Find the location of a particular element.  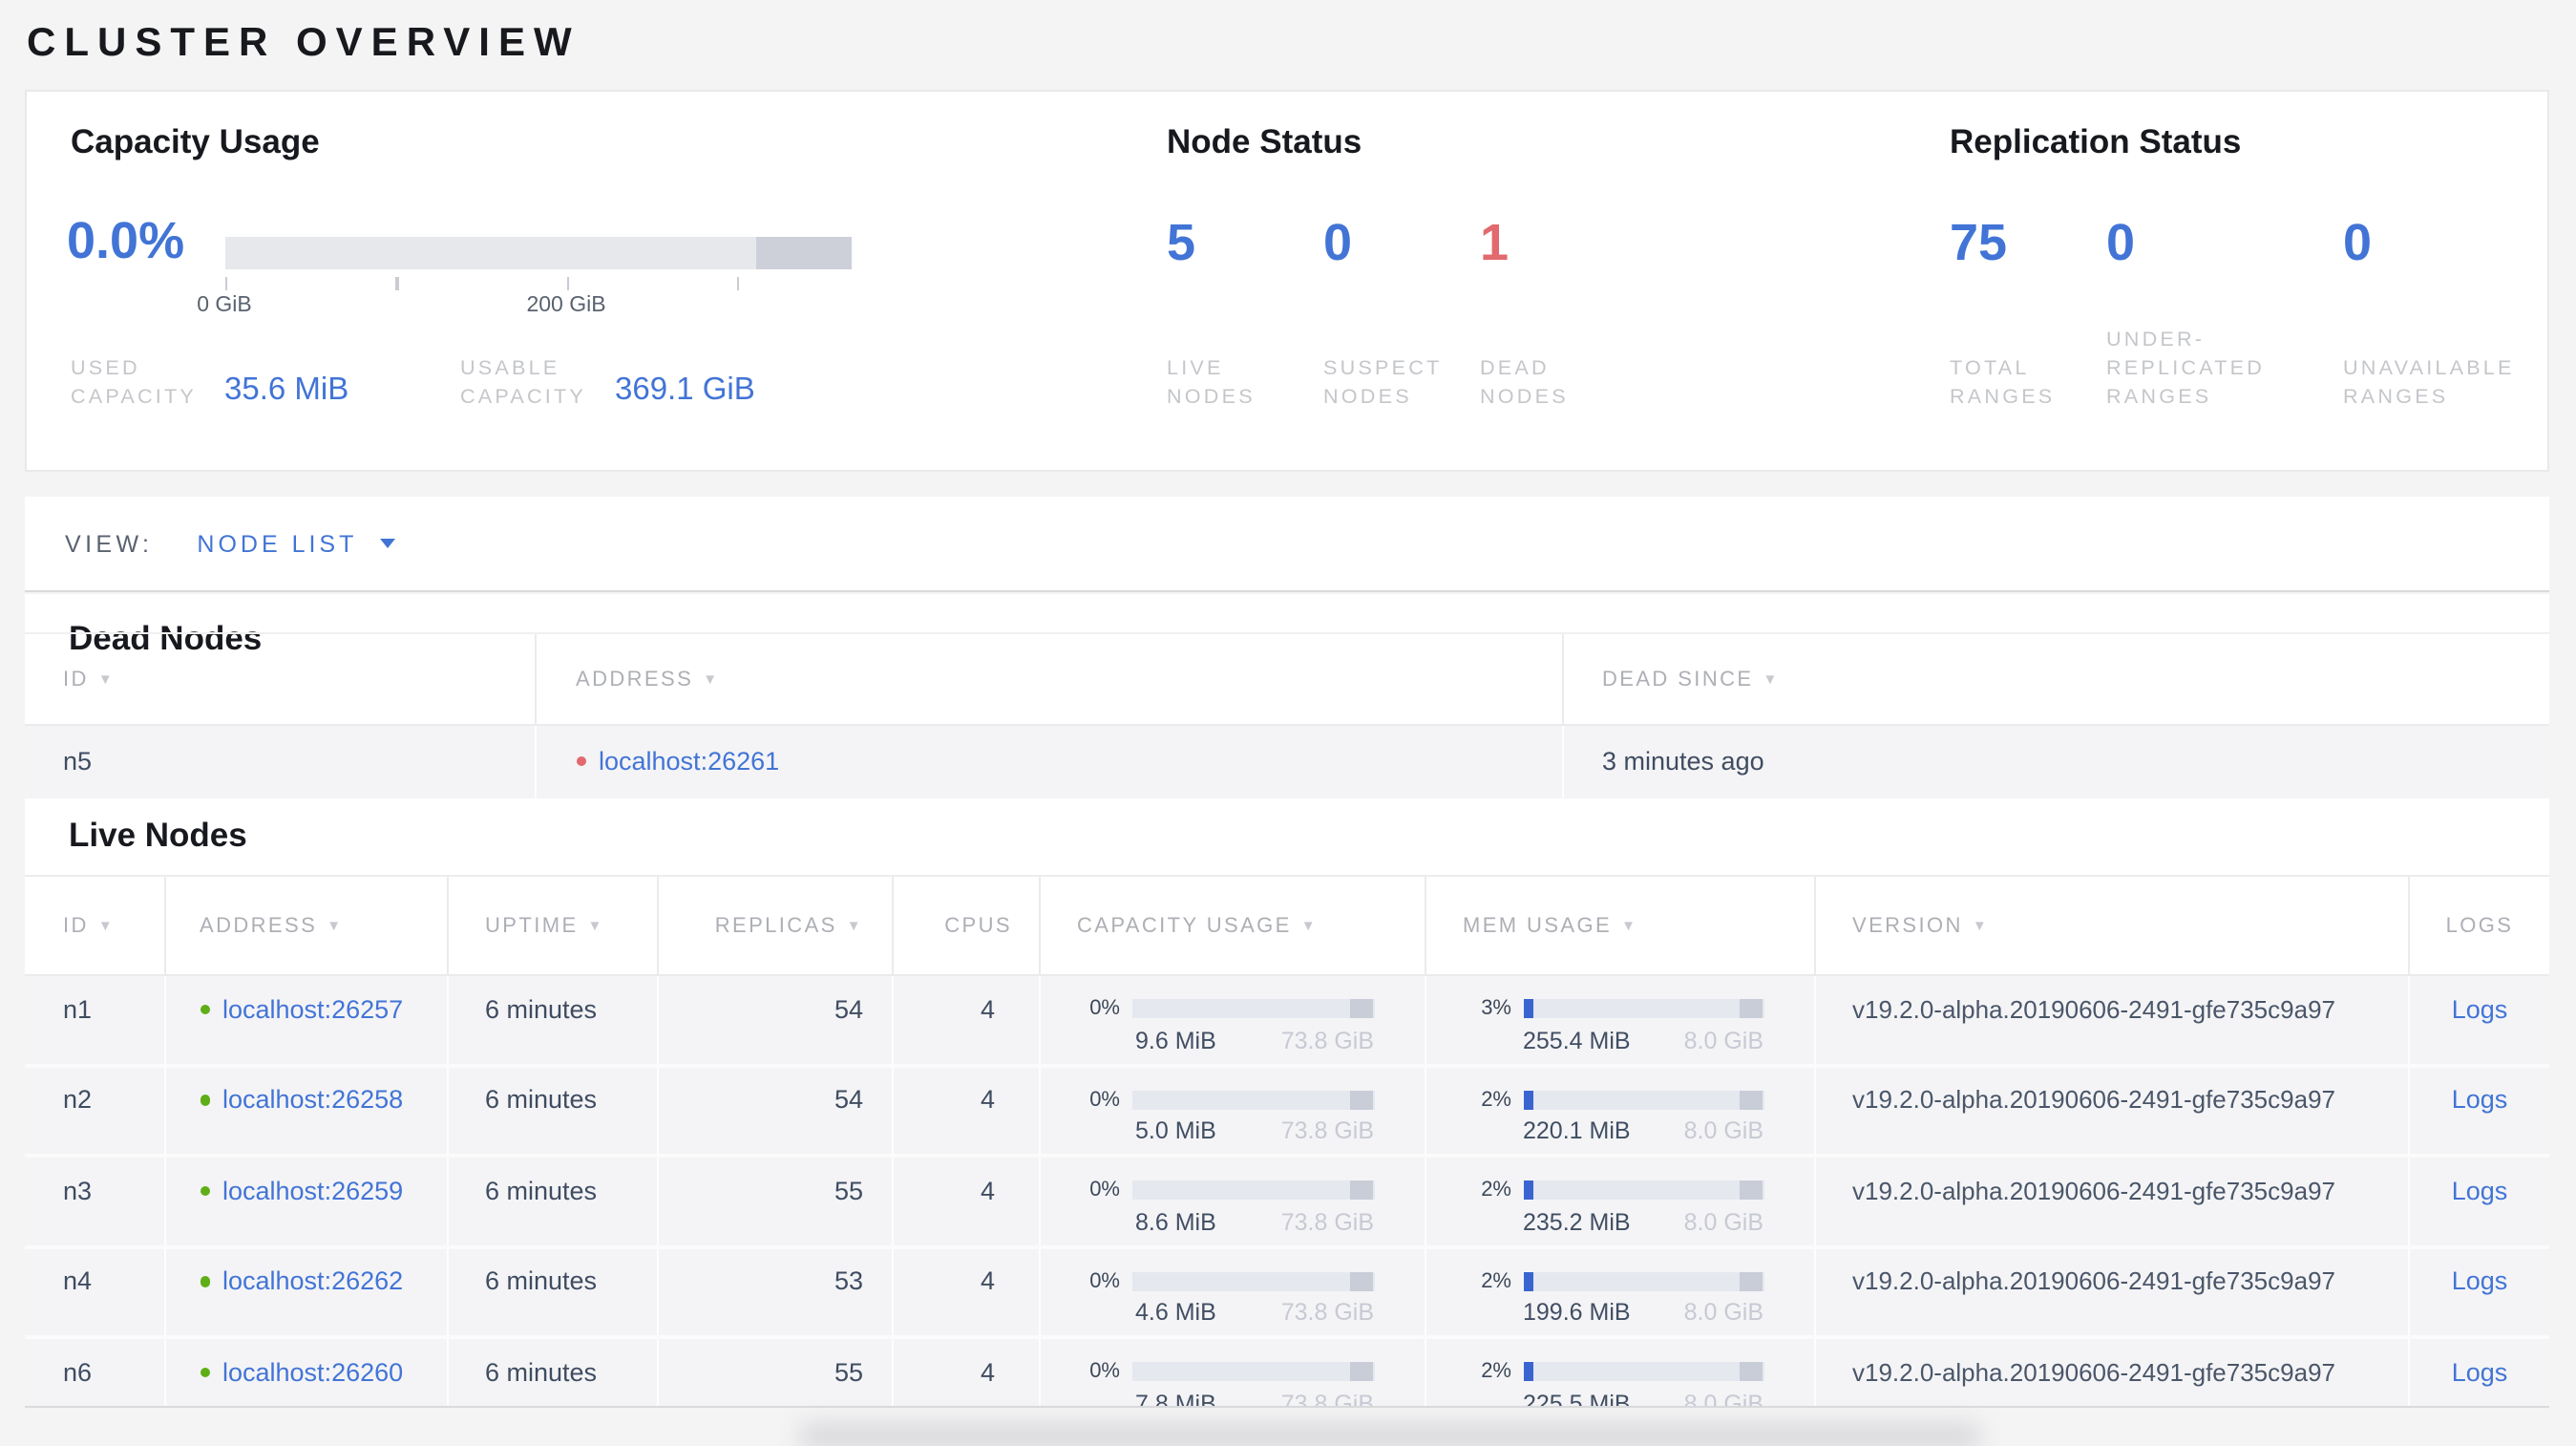

stat-label-line: CAPACITY is located at coordinates (134, 397).